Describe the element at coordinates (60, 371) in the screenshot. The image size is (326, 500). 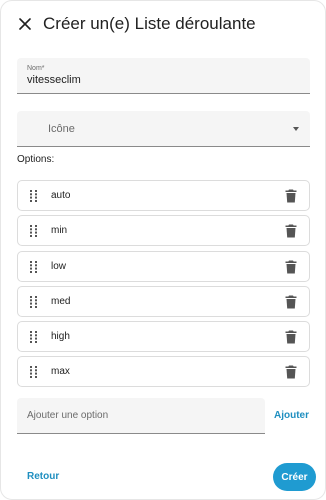
I see `option-label: max` at that location.